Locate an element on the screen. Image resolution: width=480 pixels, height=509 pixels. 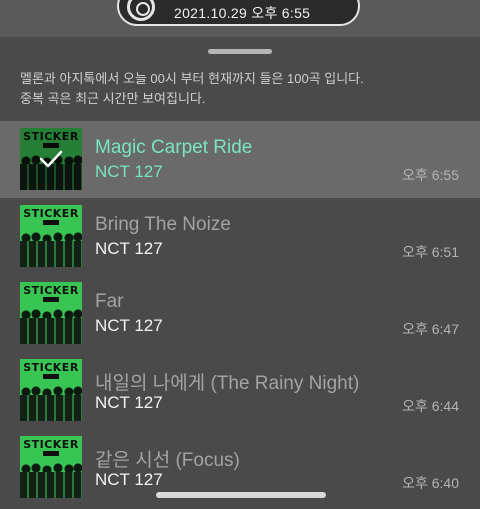
top-bar: 2021.10.29 오후 6:55 is located at coordinates (240, 18).